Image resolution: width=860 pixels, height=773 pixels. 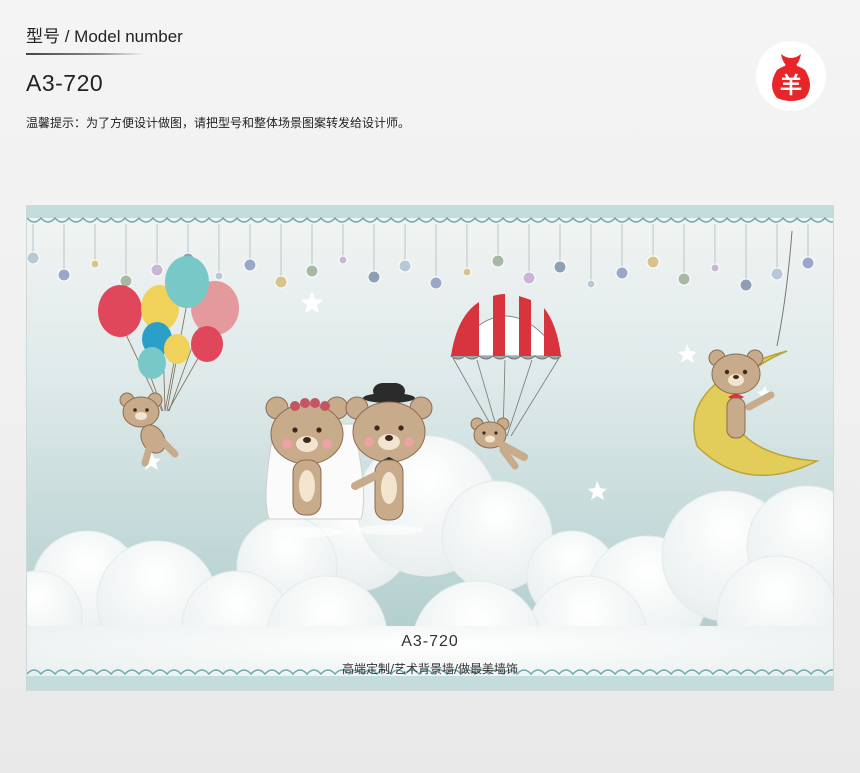 What do you see at coordinates (65, 83) in the screenshot?
I see `model-code: A3-720` at bounding box center [65, 83].